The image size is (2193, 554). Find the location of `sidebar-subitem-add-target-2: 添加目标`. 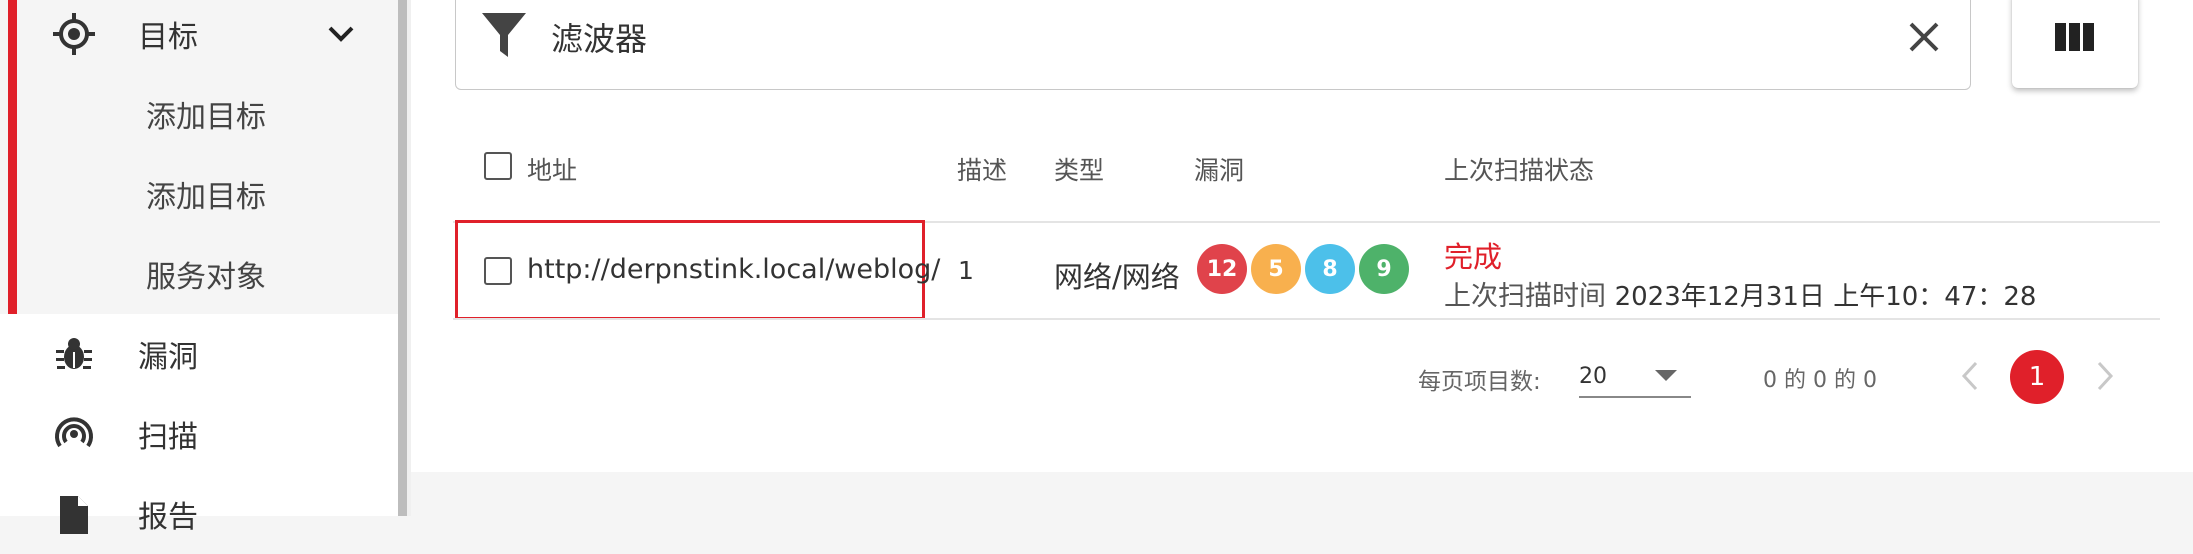

sidebar-subitem-add-target-2: 添加目标 is located at coordinates (199, 194).